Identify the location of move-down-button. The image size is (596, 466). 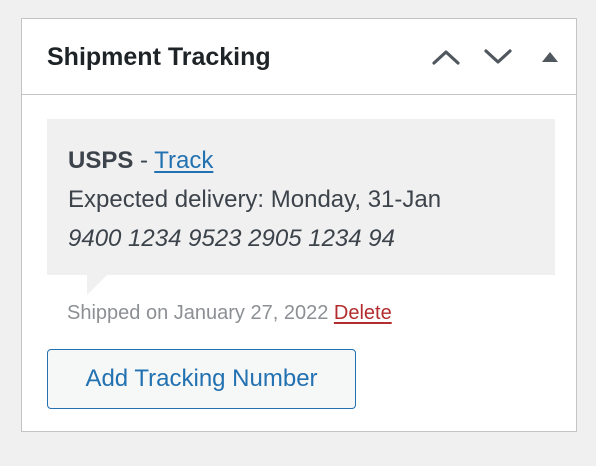
(498, 56).